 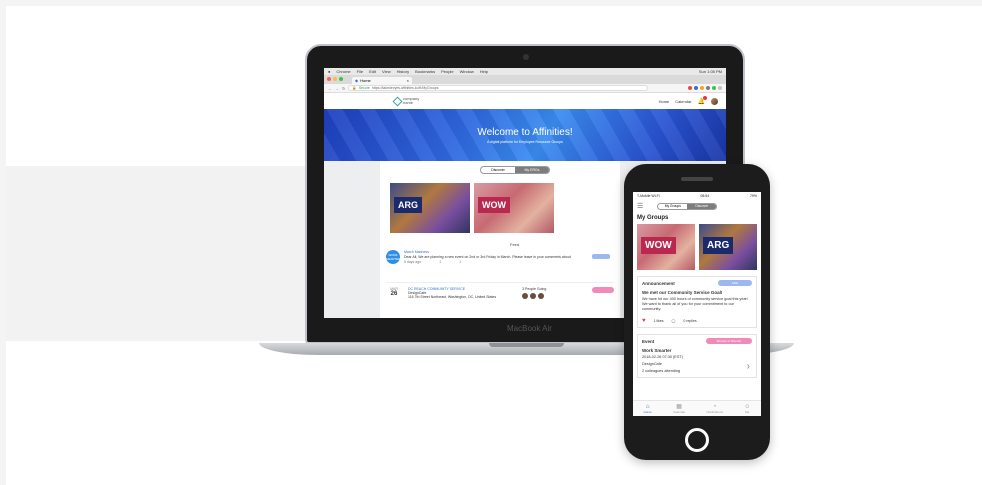 What do you see at coordinates (702, 100) in the screenshot?
I see `bell-icon: 🔔` at bounding box center [702, 100].